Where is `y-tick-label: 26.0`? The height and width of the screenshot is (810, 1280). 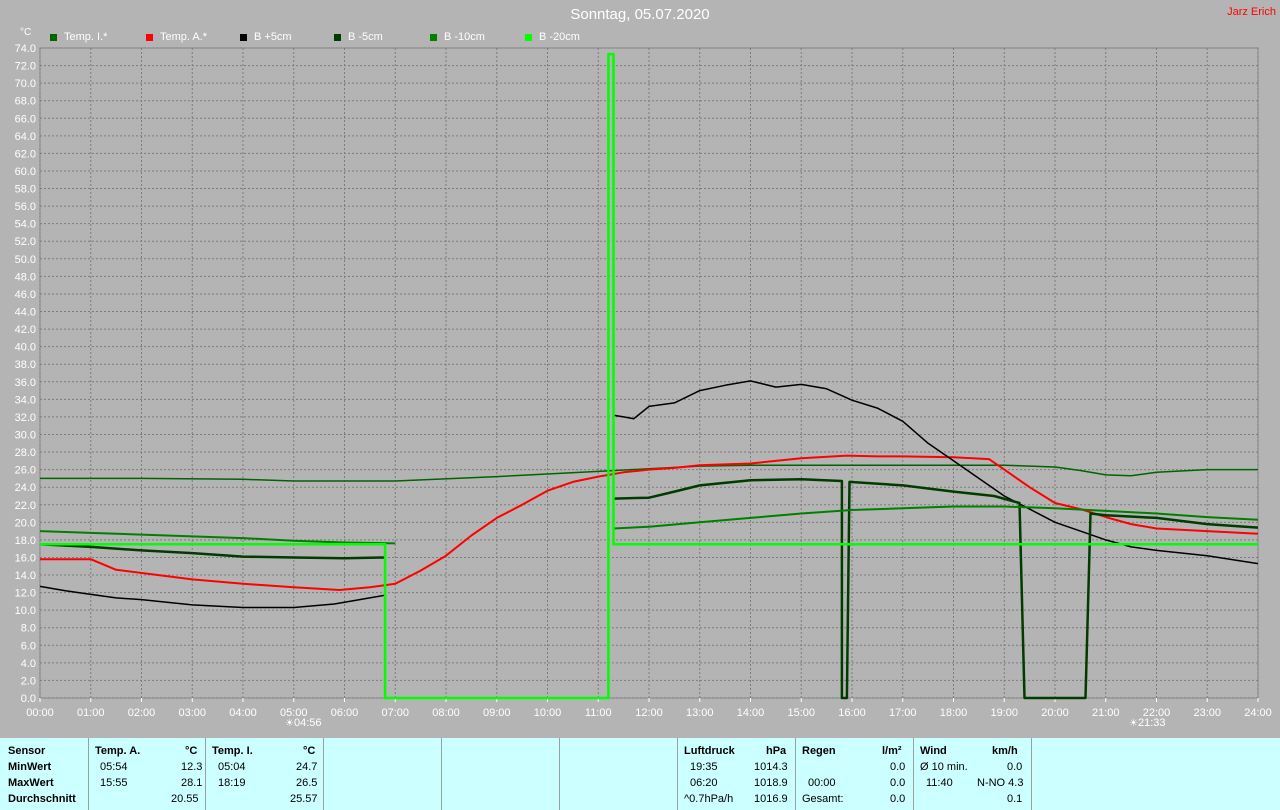
y-tick-label: 26.0 is located at coordinates (25, 471).